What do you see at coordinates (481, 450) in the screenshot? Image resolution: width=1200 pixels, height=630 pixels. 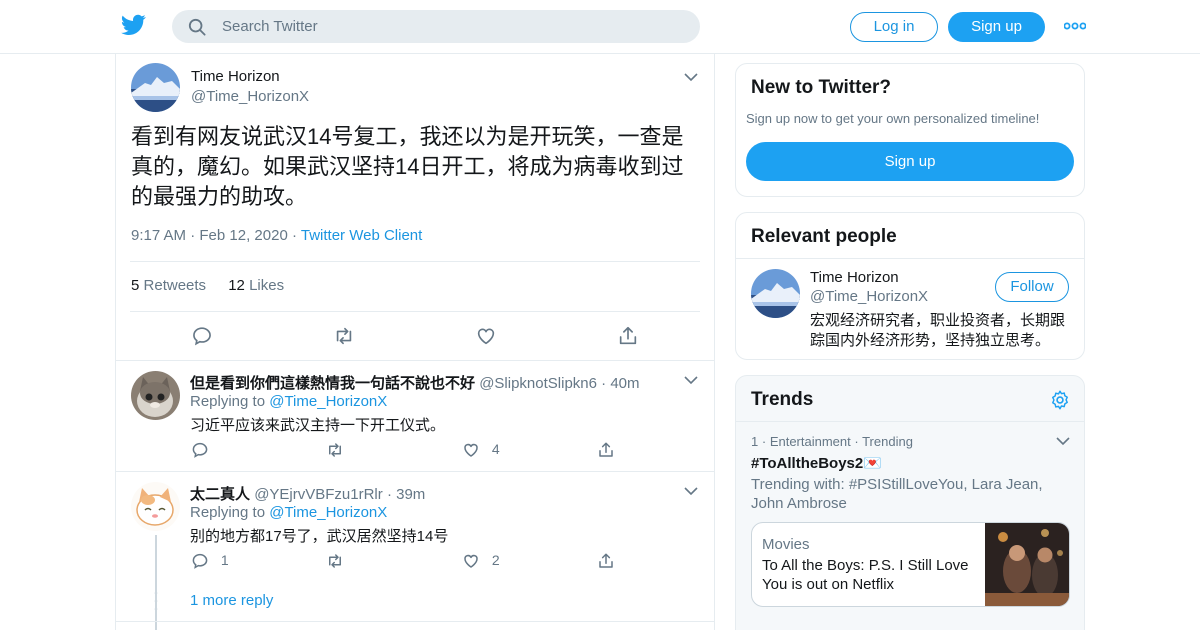 I see `like-action: 4` at bounding box center [481, 450].